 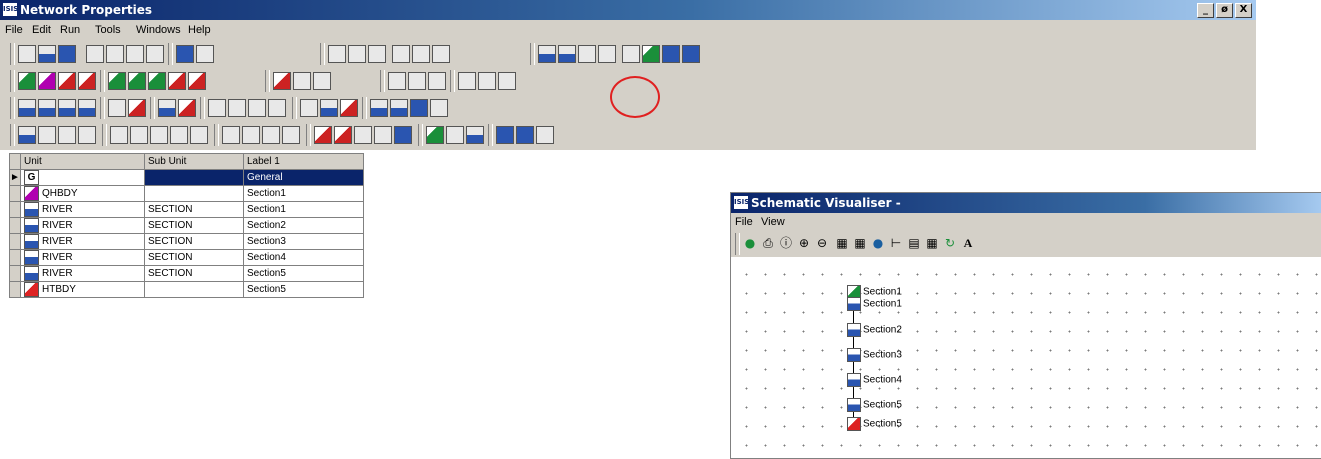 I want to click on go-icon: ●, so click(x=750, y=243).